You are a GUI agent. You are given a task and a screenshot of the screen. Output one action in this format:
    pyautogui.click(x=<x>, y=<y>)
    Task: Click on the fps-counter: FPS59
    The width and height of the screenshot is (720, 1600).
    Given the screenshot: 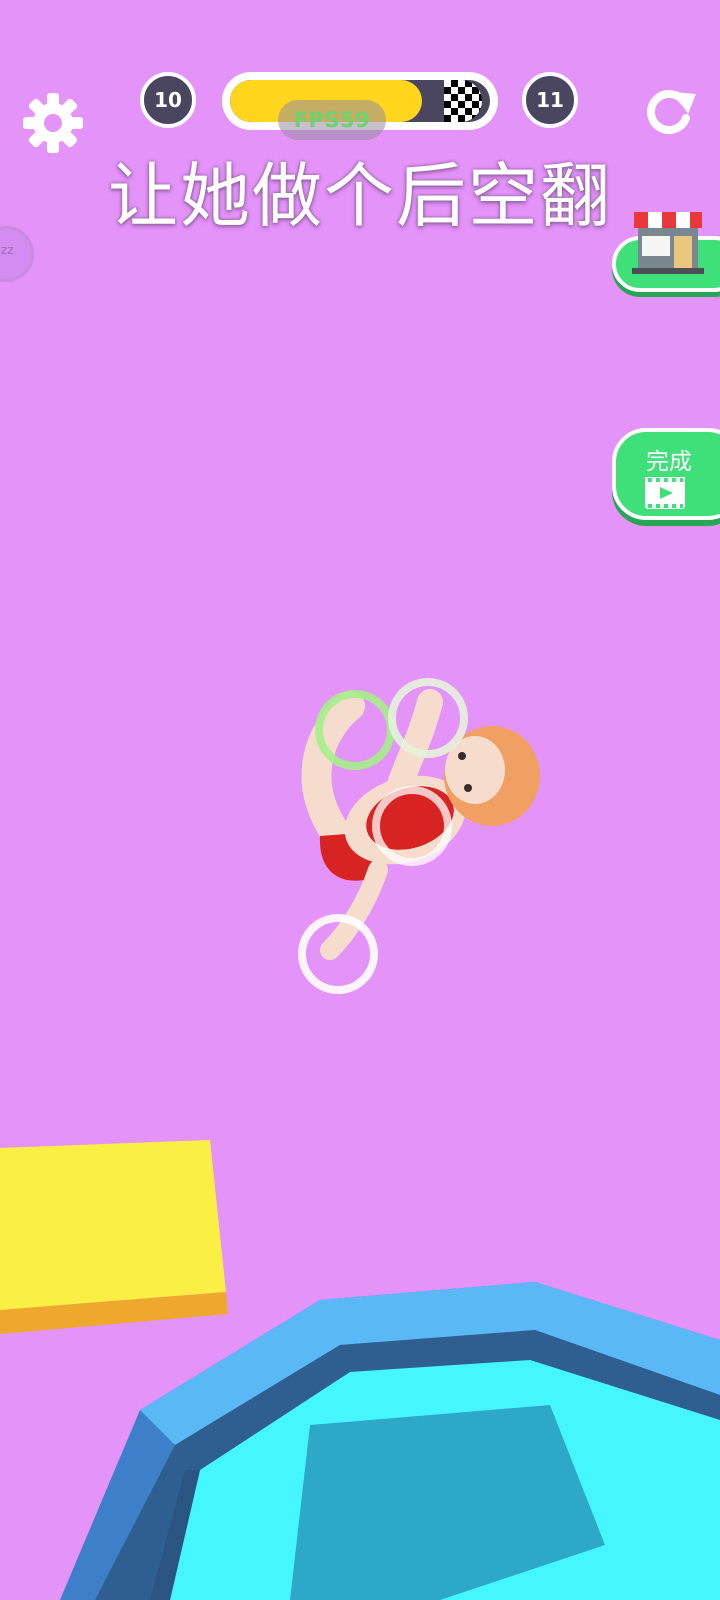 What is the action you would take?
    pyautogui.click(x=332, y=120)
    